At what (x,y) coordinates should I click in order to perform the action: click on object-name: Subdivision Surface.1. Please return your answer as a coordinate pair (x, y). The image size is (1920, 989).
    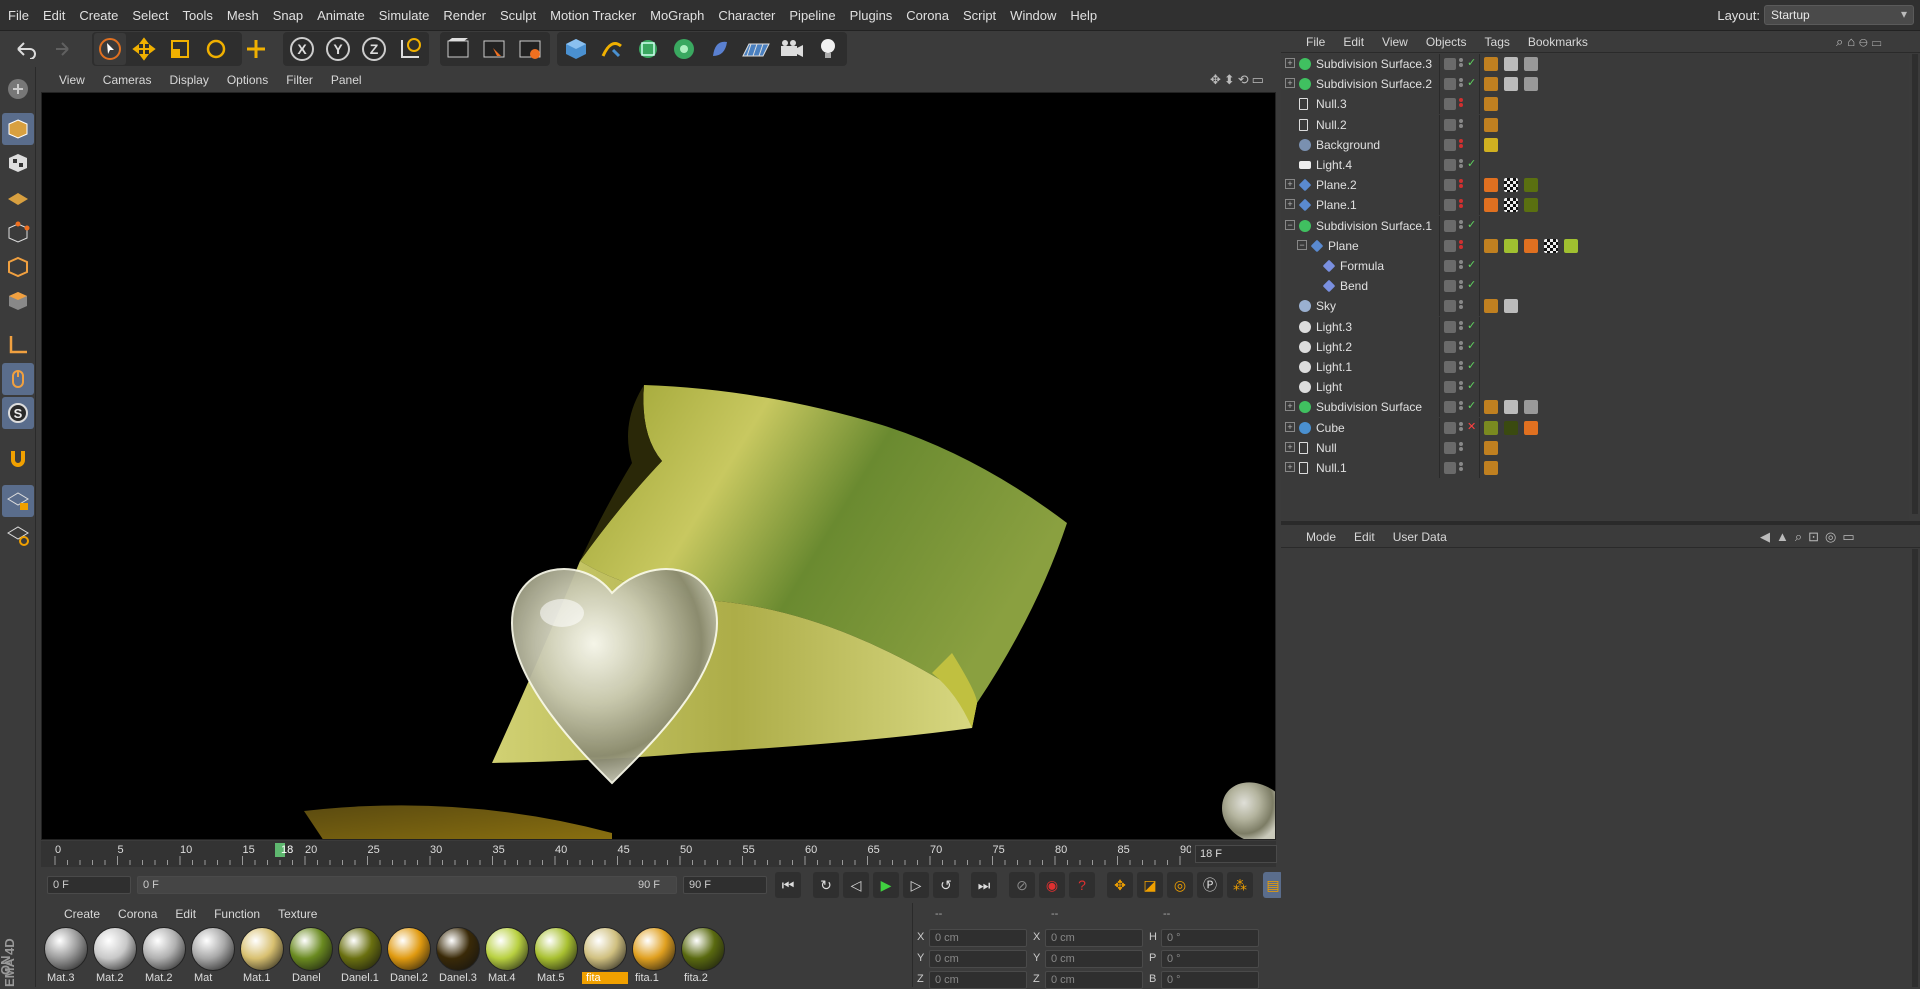
    Looking at the image, I should click on (1374, 226).